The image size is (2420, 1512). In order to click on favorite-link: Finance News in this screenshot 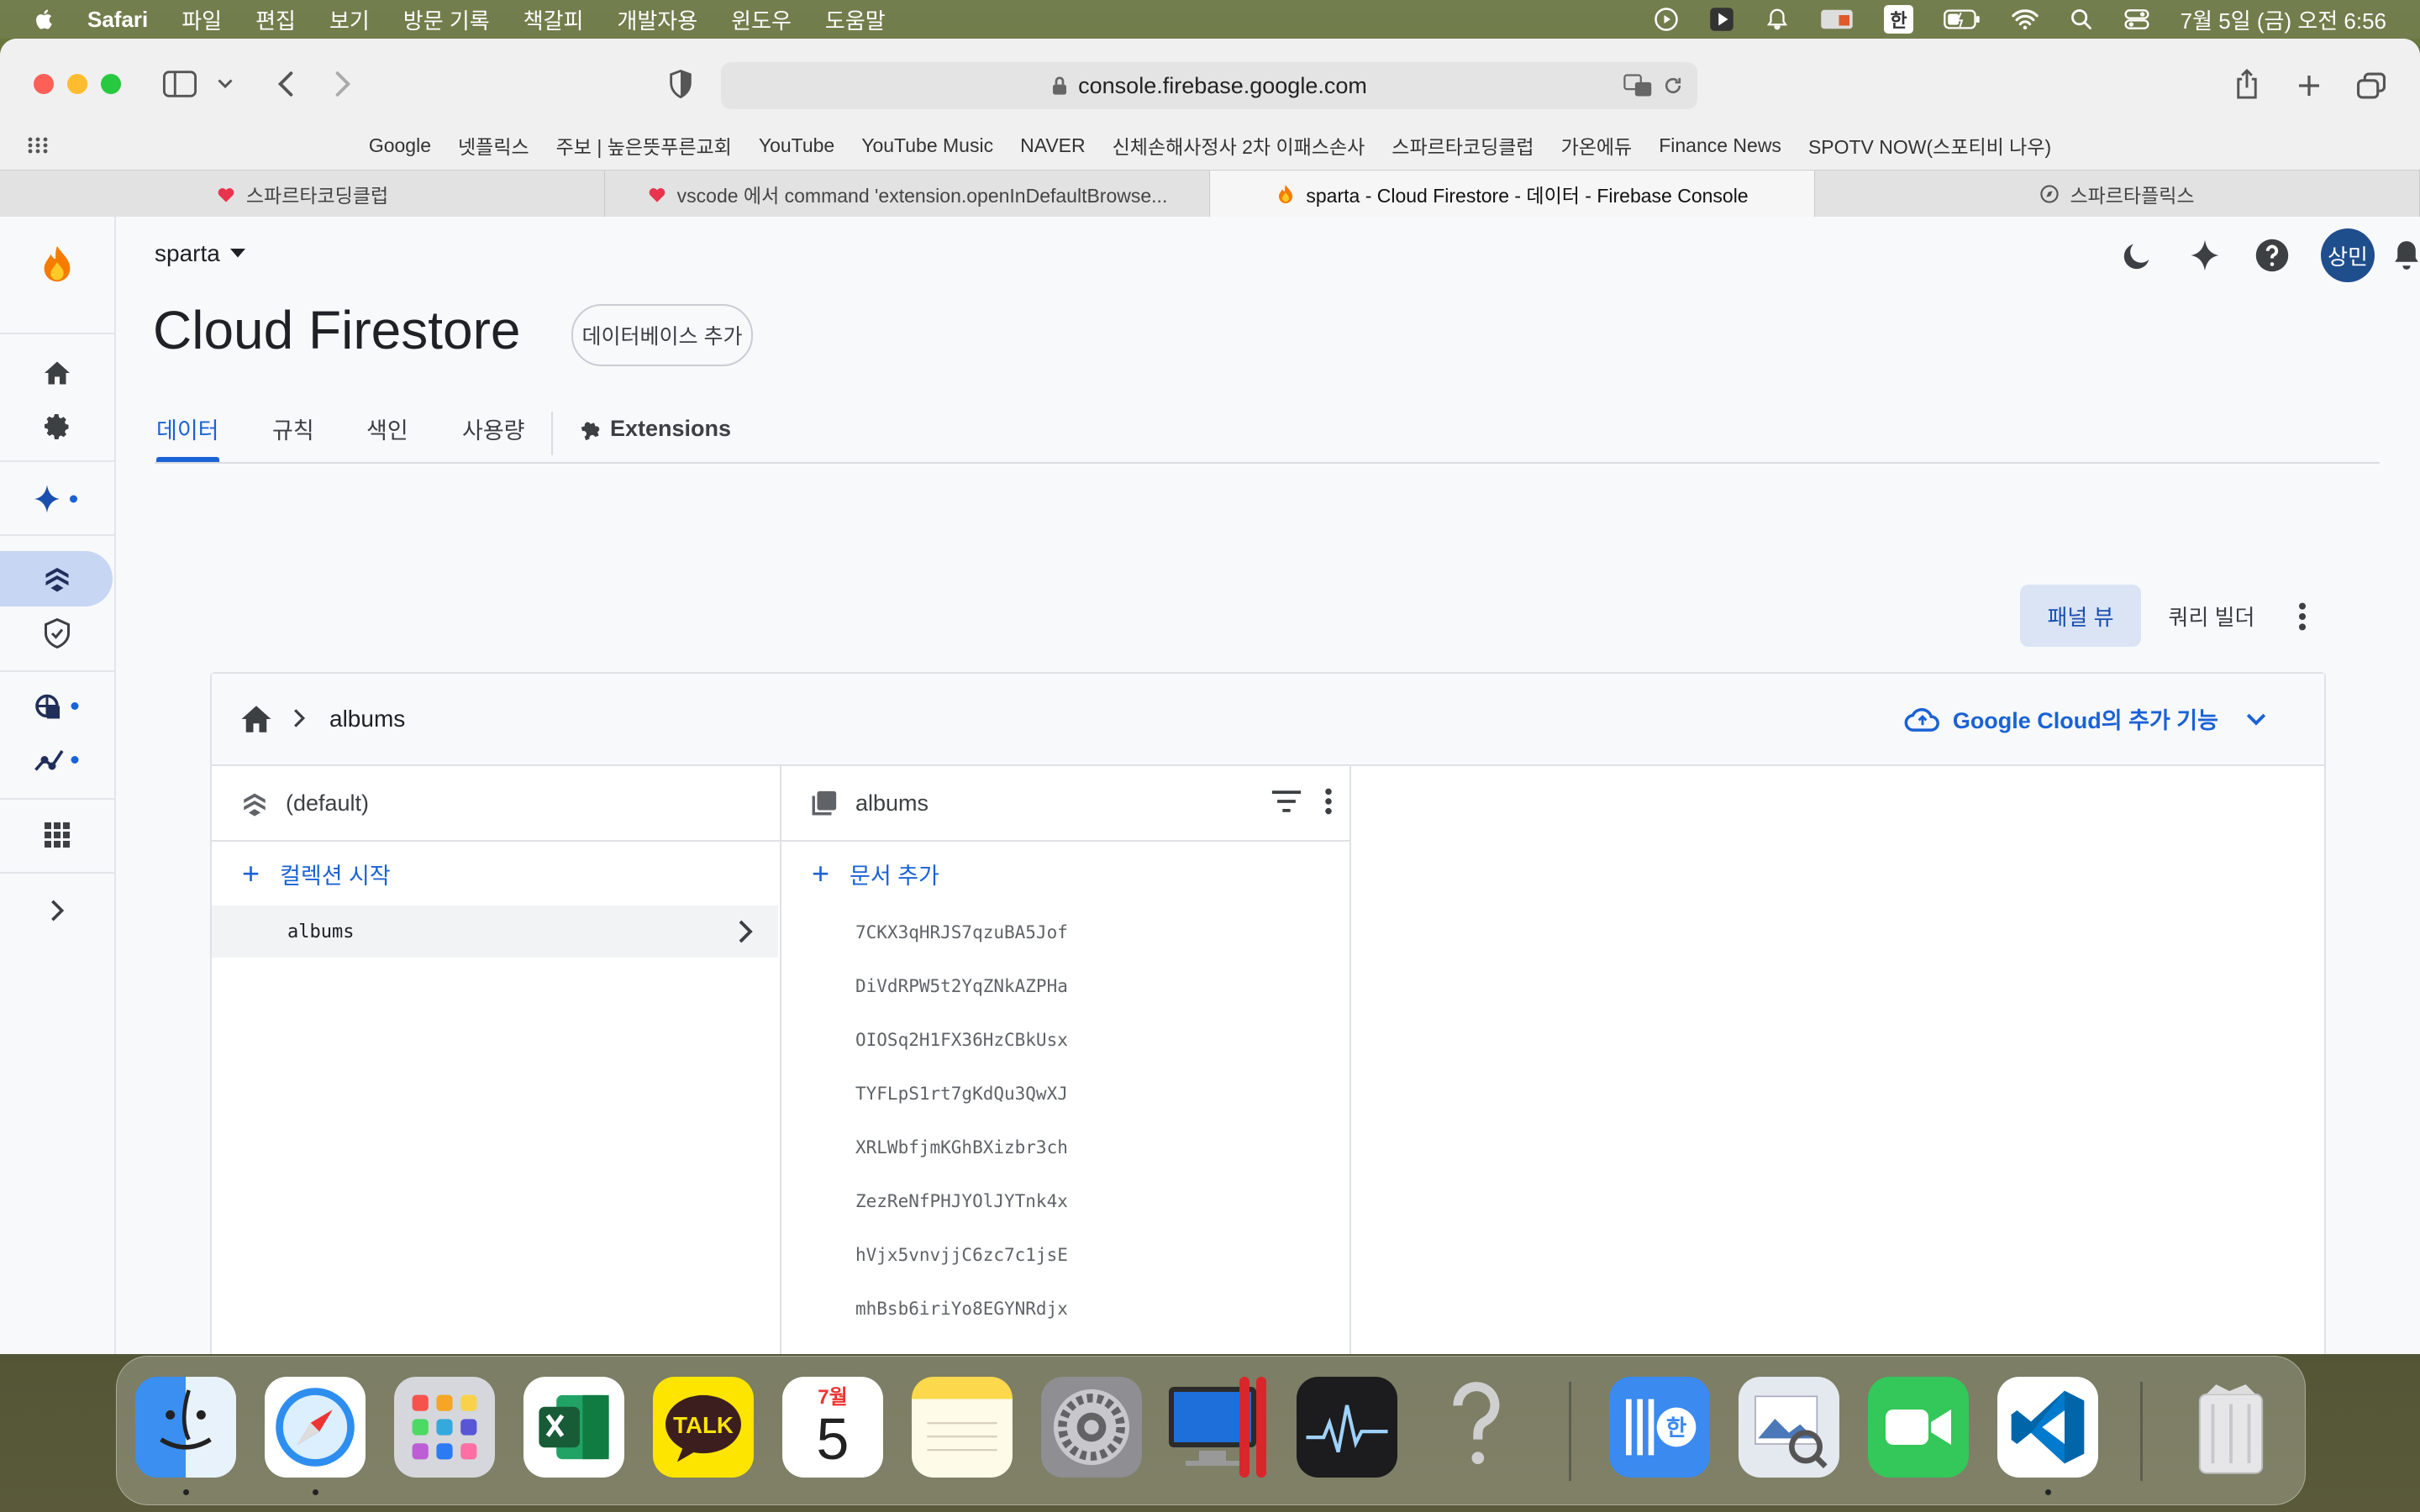, I will do `click(1720, 145)`.